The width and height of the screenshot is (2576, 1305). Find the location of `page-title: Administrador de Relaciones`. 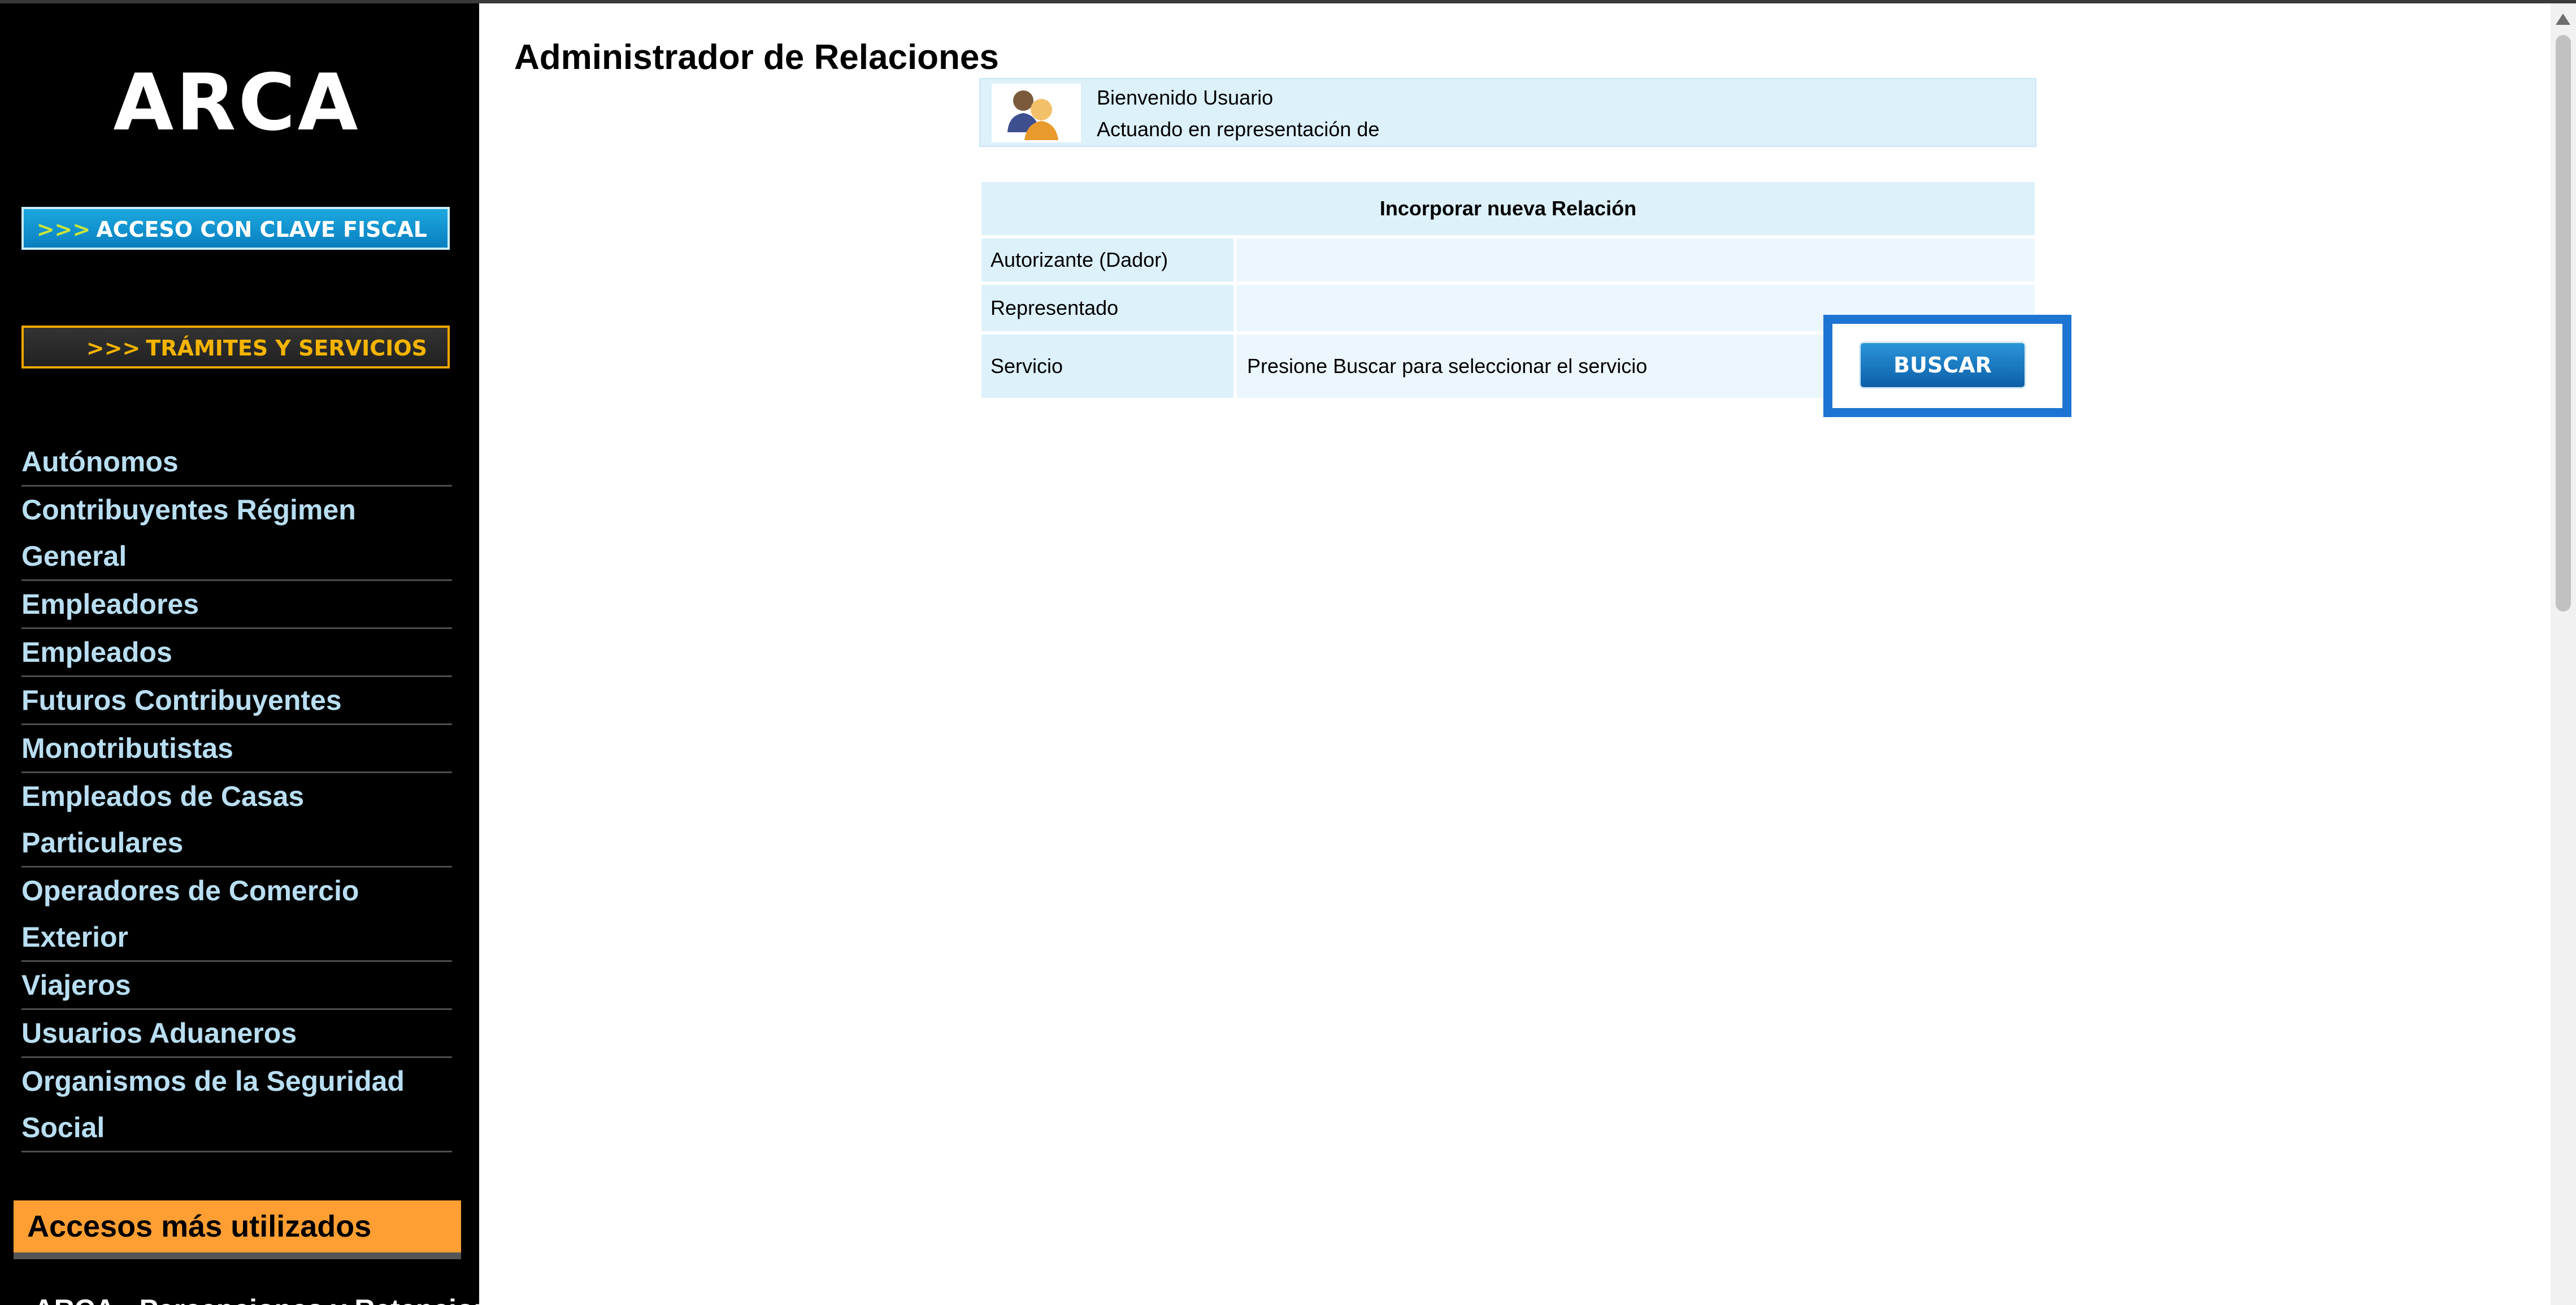

page-title: Administrador de Relaciones is located at coordinates (756, 57).